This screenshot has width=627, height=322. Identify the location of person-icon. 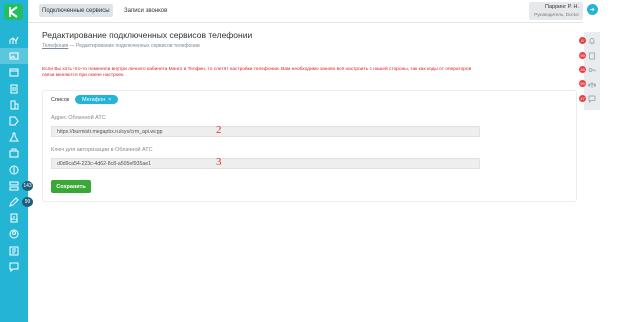
(14, 234).